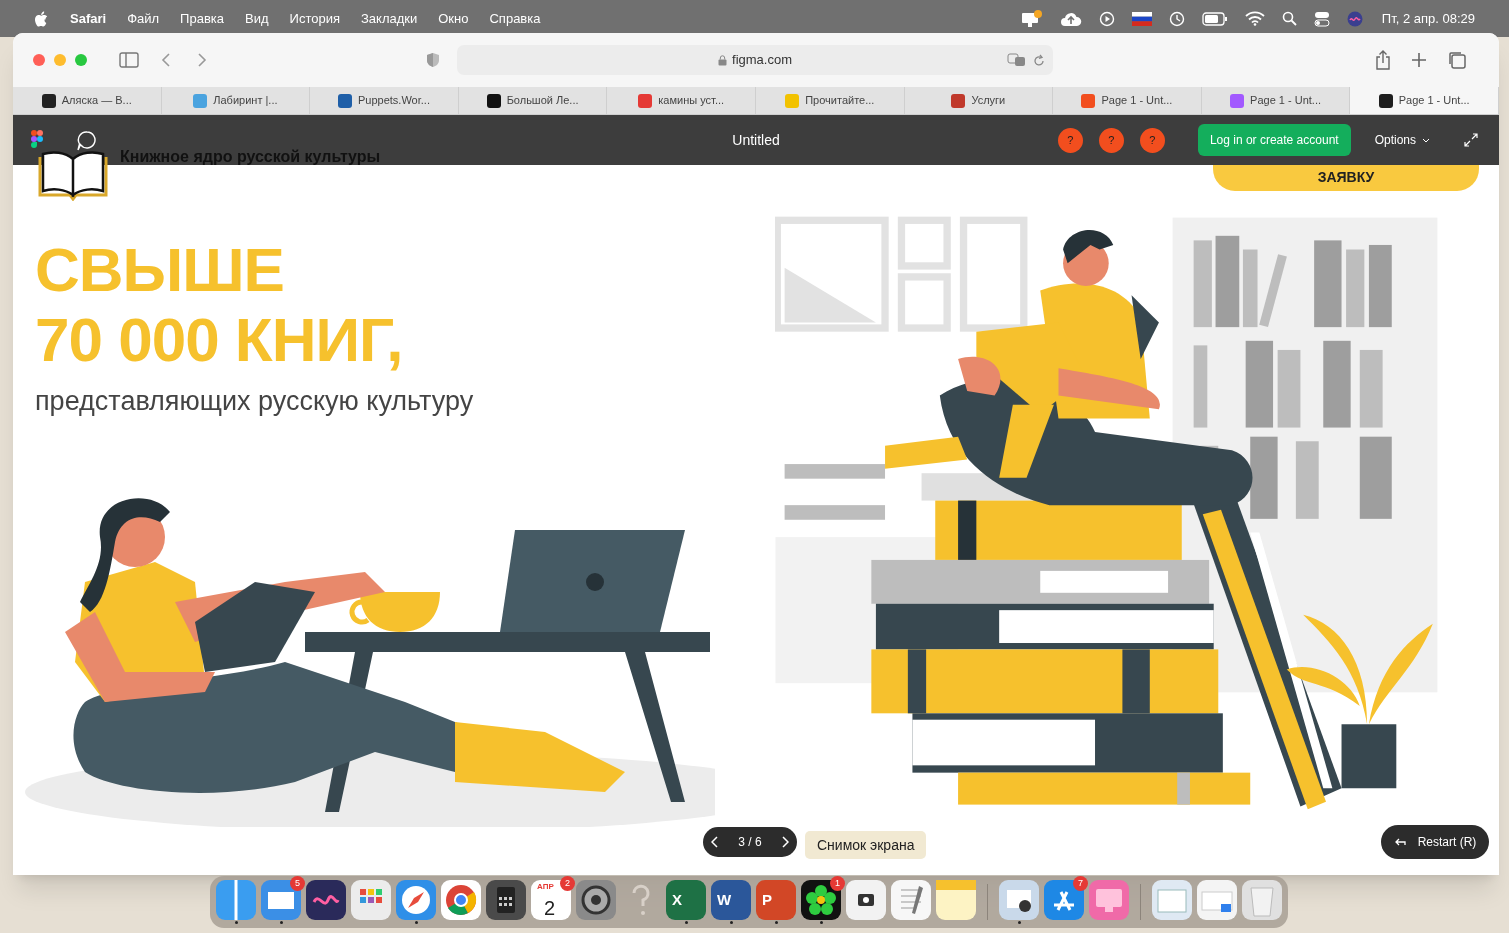  I want to click on calendar-day: 2, so click(550, 908).